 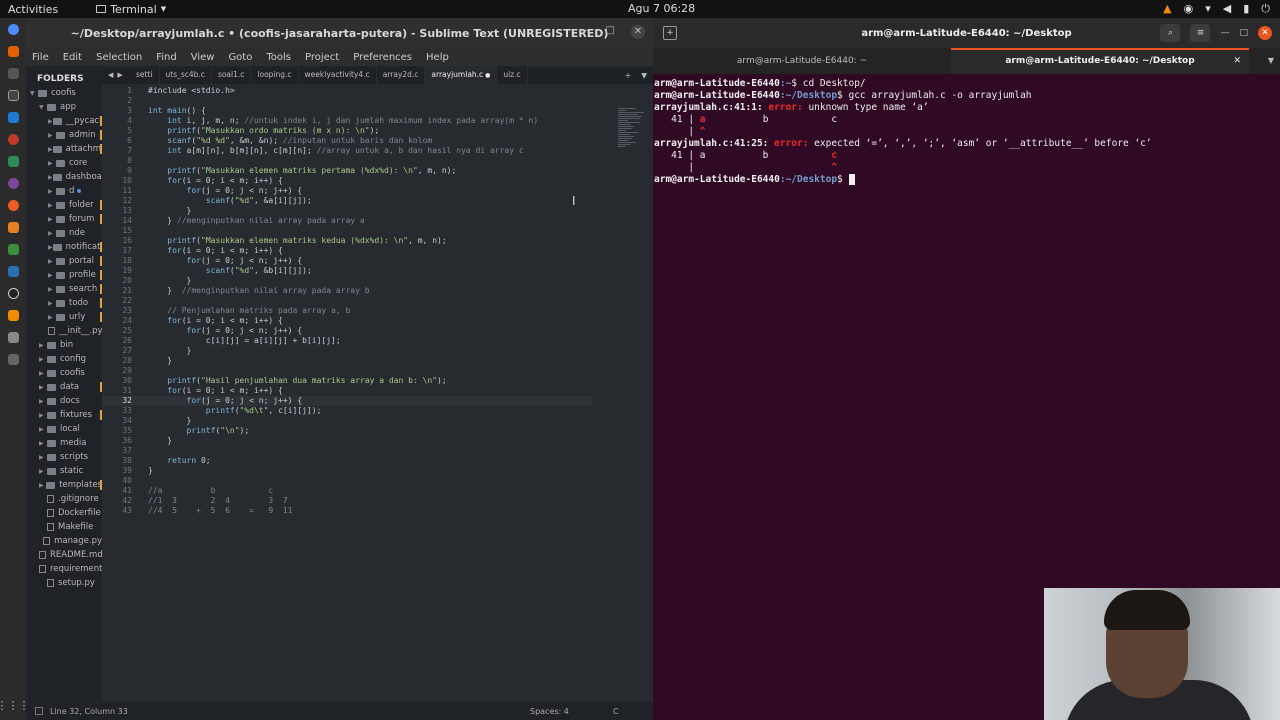 I want to click on folder-item: ▶ config, so click(x=64, y=359).